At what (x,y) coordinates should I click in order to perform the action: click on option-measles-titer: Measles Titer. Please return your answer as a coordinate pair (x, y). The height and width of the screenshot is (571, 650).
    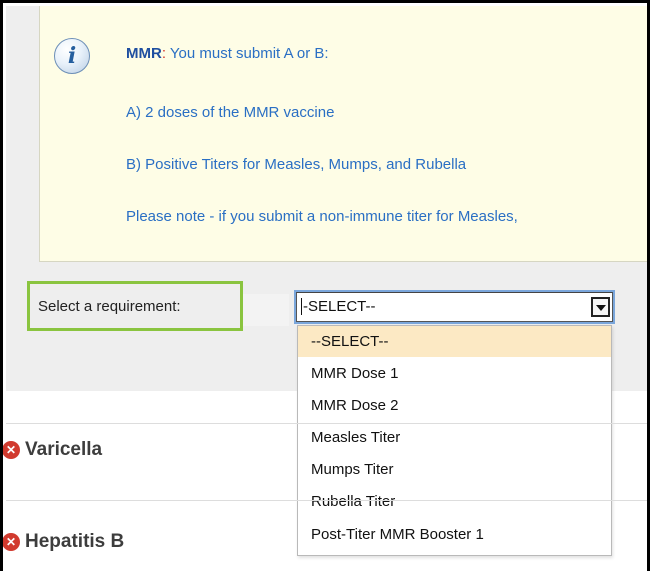
    Looking at the image, I should click on (454, 437).